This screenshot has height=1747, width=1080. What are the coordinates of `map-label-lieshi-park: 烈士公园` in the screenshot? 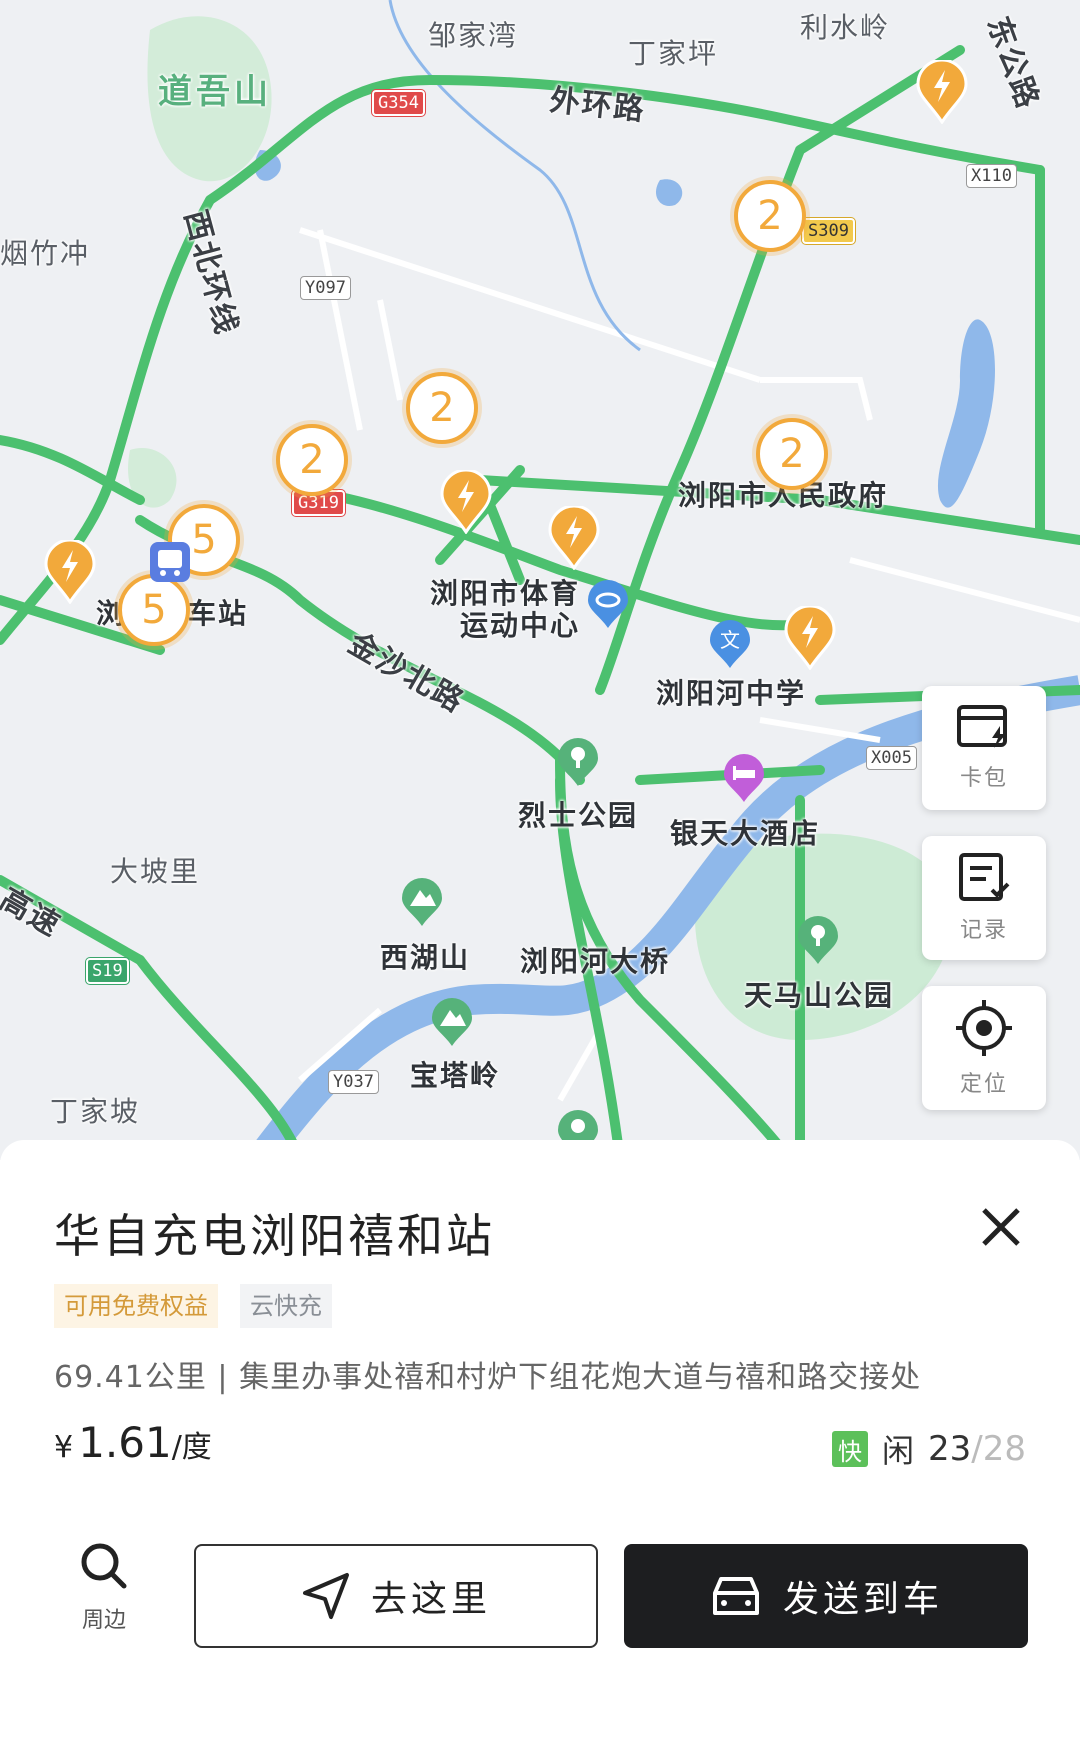 It's located at (578, 815).